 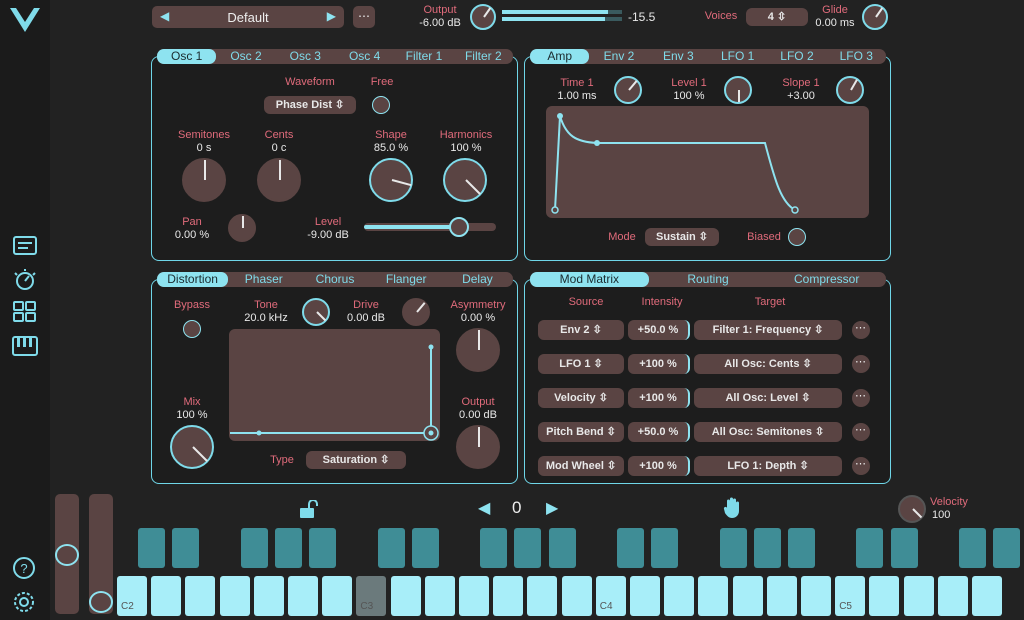 What do you see at coordinates (678, 56) in the screenshot?
I see `tab-env-3: Env 3` at bounding box center [678, 56].